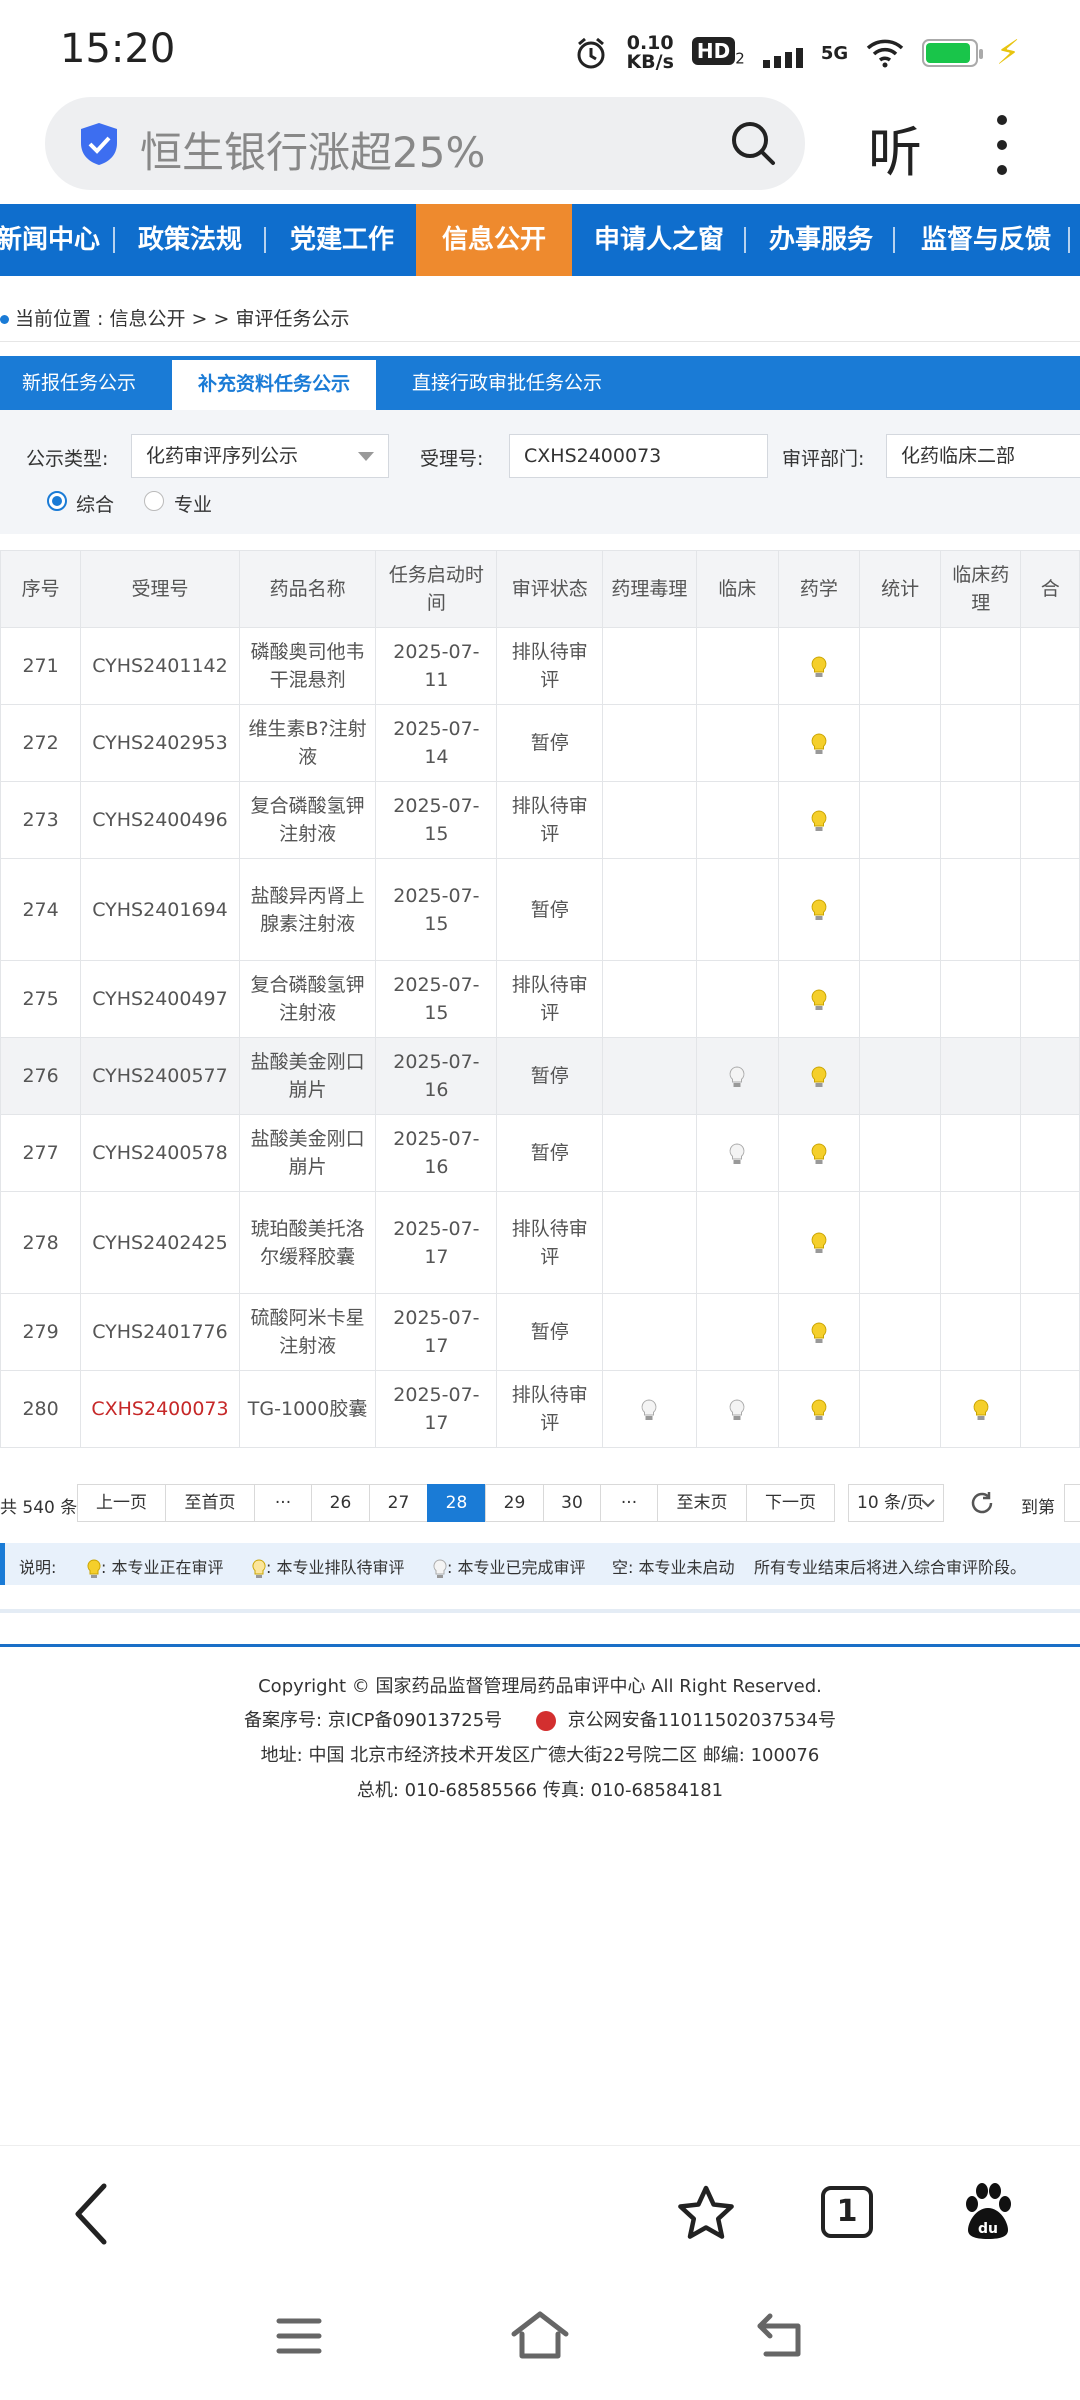  I want to click on baidu-paw-icon: du, so click(988, 2211).